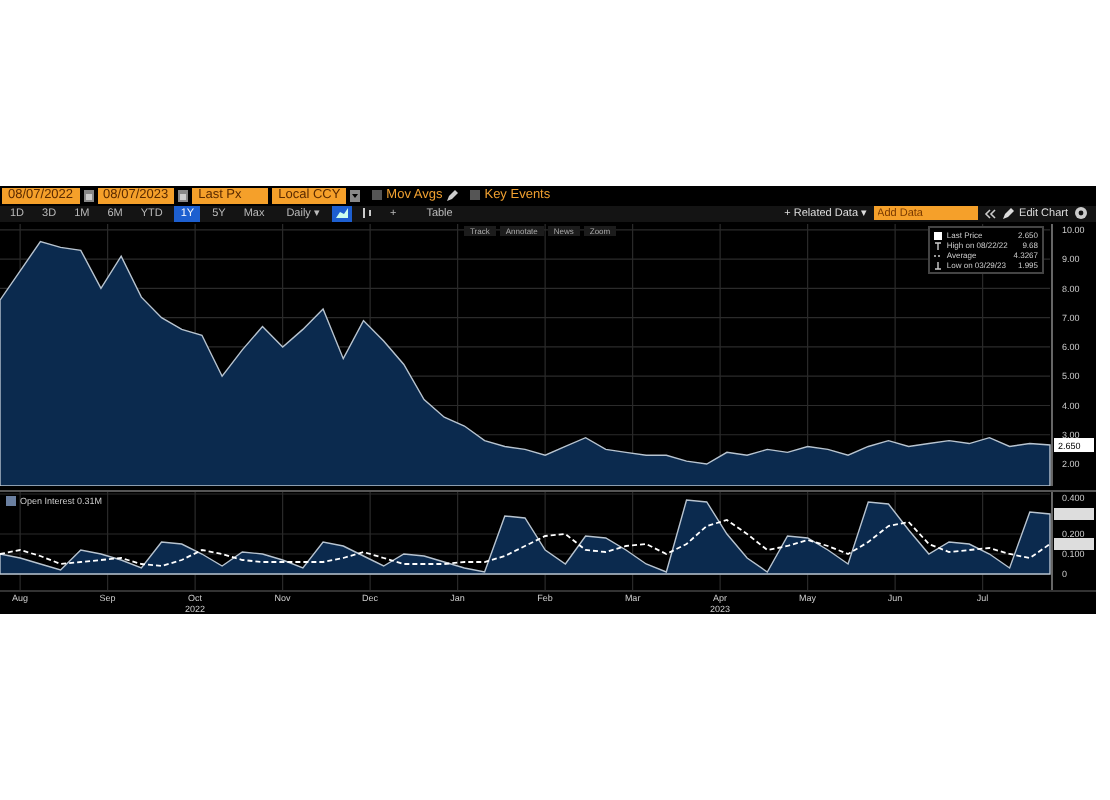 This screenshot has height=800, width=1110. I want to click on candlestick-icon, so click(367, 213).